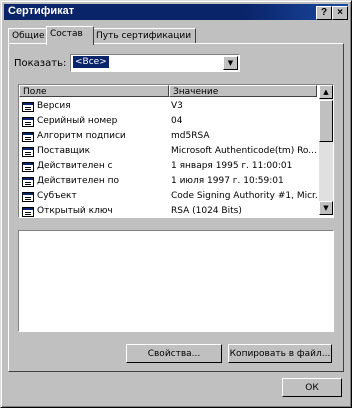 The height and width of the screenshot is (408, 352). Describe the element at coordinates (312, 387) in the screenshot. I see `ok-button: ОК` at that location.